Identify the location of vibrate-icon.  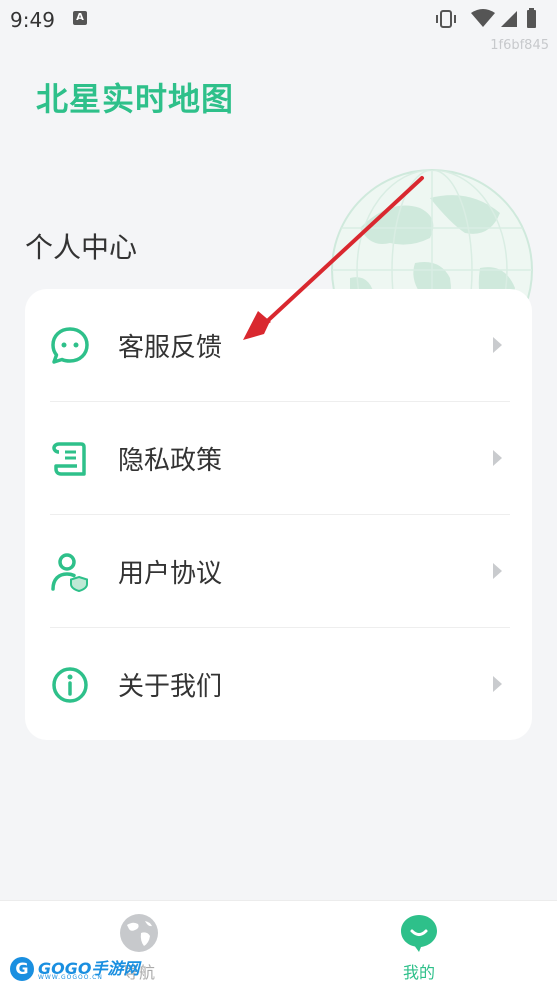
(446, 19).